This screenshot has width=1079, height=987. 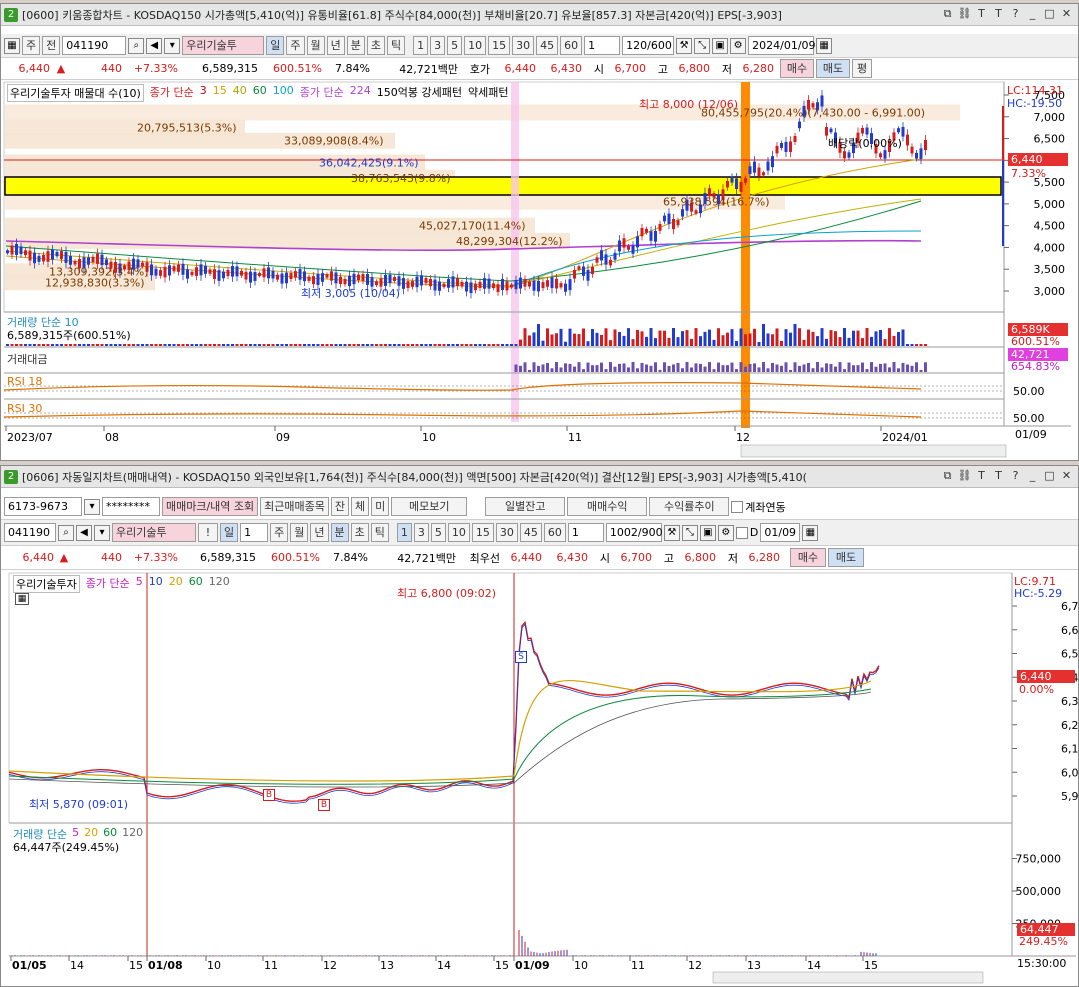 I want to click on buy-button: 매수, so click(x=808, y=557).